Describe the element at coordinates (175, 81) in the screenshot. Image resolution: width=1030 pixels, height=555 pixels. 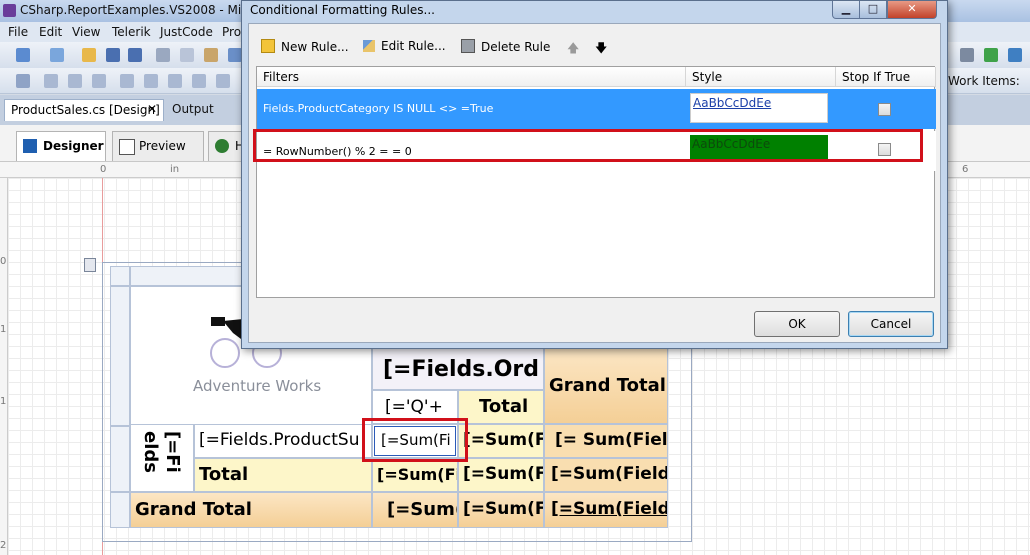
I see `align-bottom-icon` at that location.